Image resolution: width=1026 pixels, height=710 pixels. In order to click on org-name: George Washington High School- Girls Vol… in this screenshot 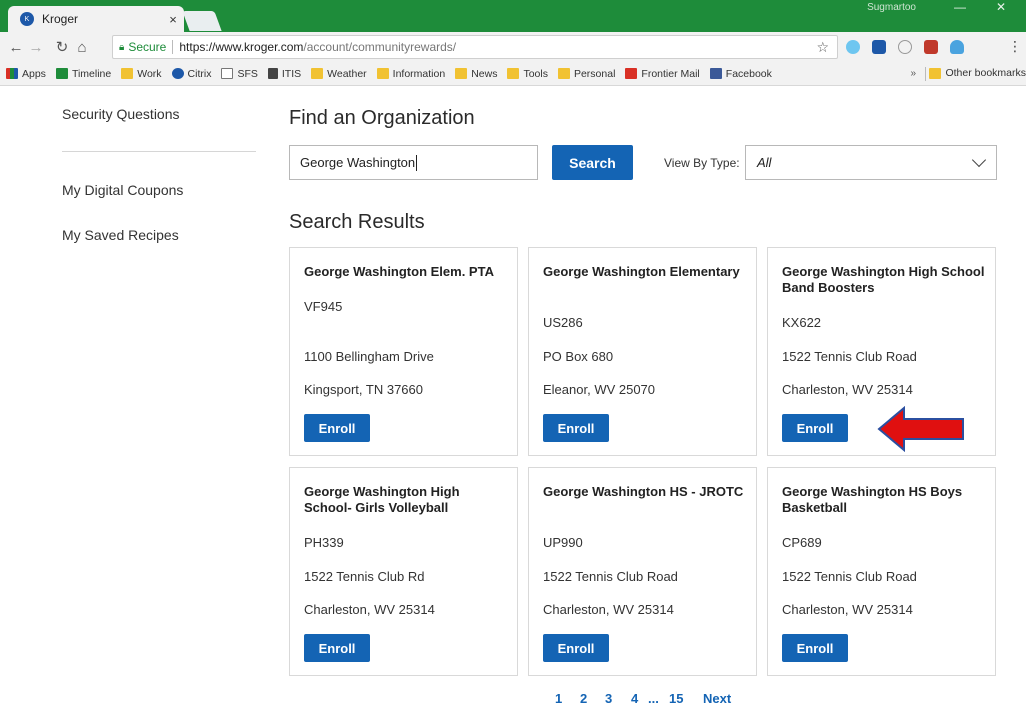, I will do `click(382, 499)`.